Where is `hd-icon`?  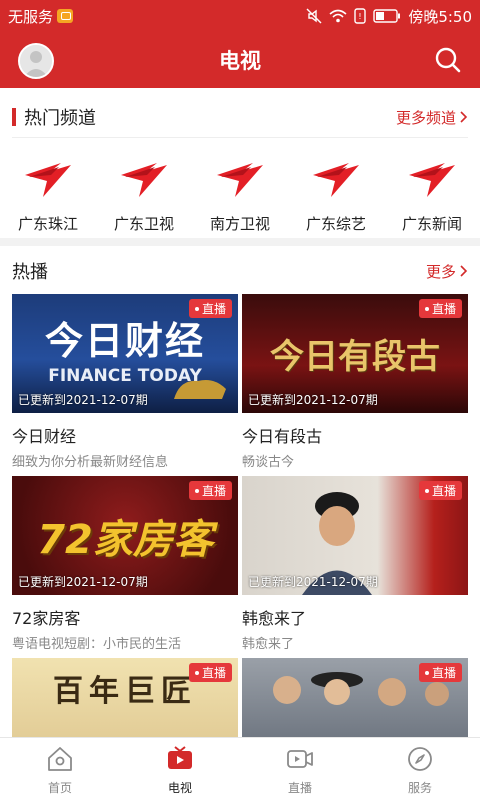
hd-icon is located at coordinates (65, 16).